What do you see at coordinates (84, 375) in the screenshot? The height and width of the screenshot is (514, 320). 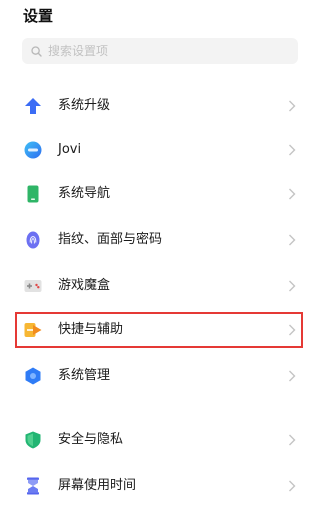 I see `settings-item-label: 系统管理` at bounding box center [84, 375].